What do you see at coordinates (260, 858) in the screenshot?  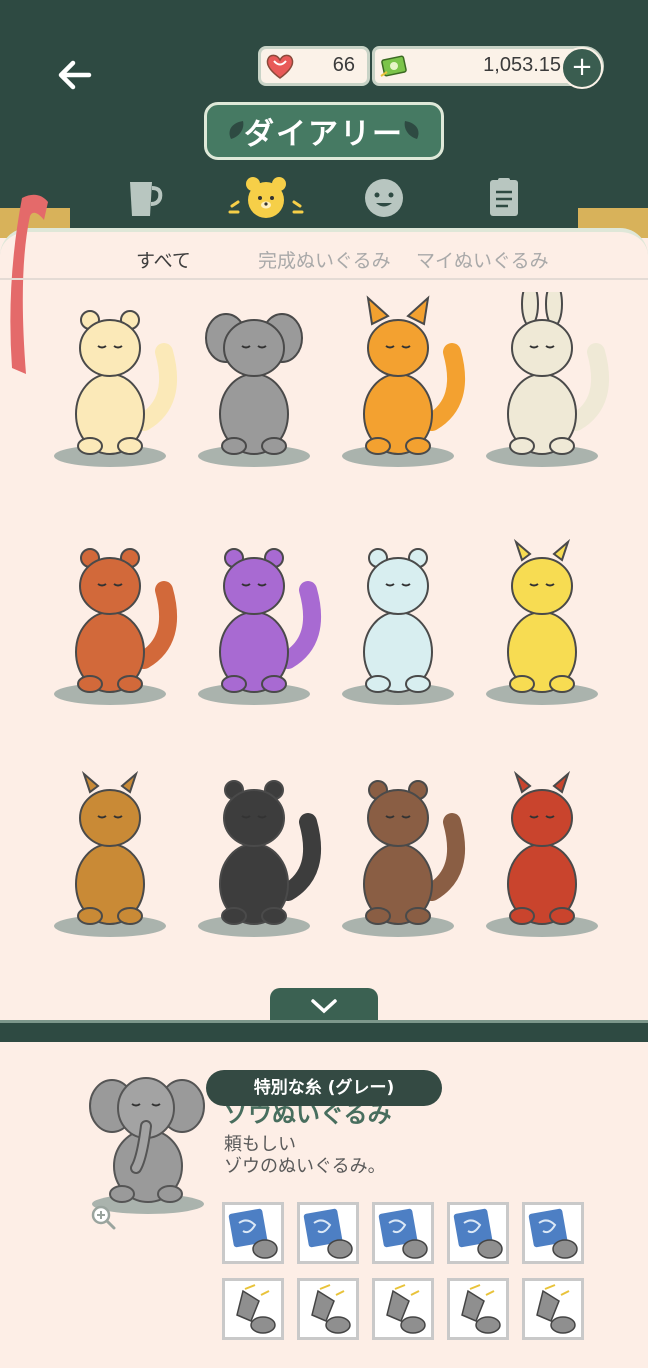 I see `skunk-plush-icon` at bounding box center [260, 858].